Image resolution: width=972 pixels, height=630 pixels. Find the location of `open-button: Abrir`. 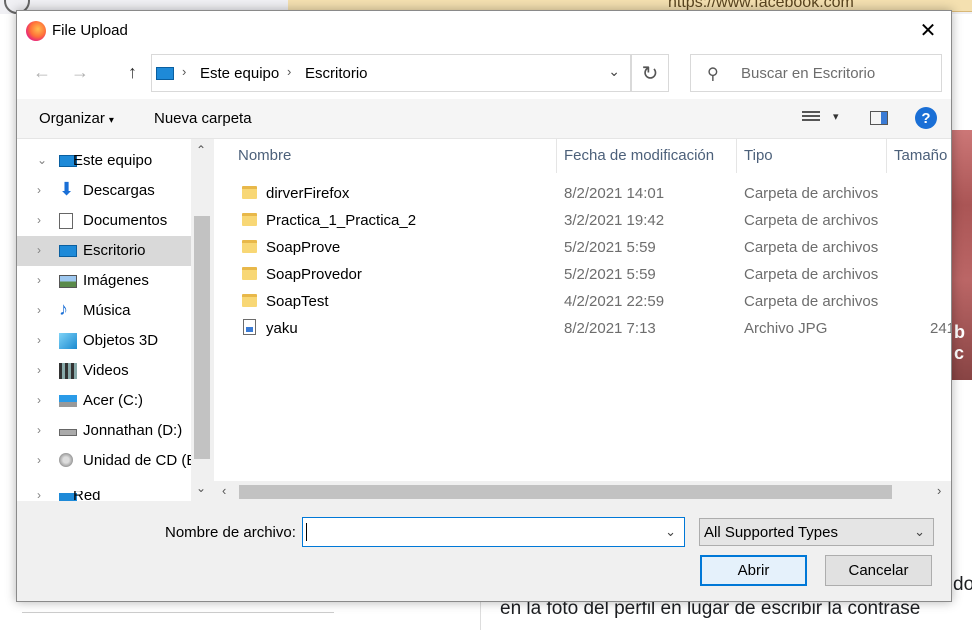

open-button: Abrir is located at coordinates (753, 570).